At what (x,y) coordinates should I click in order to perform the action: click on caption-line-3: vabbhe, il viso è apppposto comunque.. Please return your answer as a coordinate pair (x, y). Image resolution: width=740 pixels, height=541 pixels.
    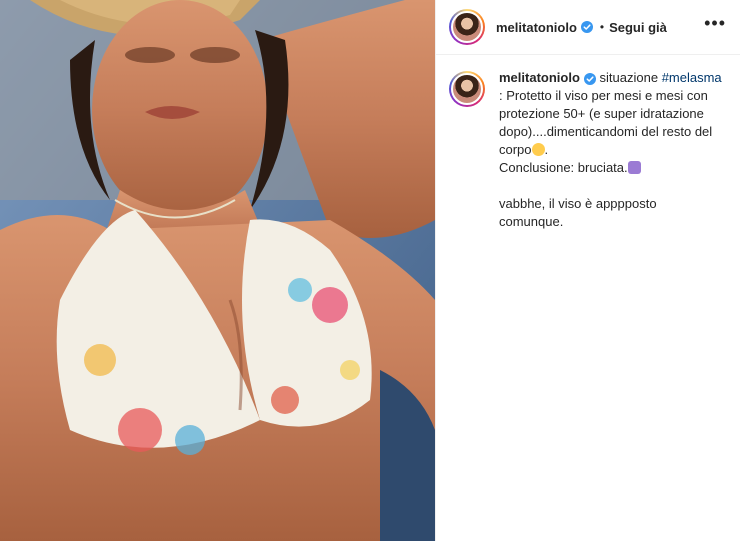
    Looking at the image, I should click on (578, 212).